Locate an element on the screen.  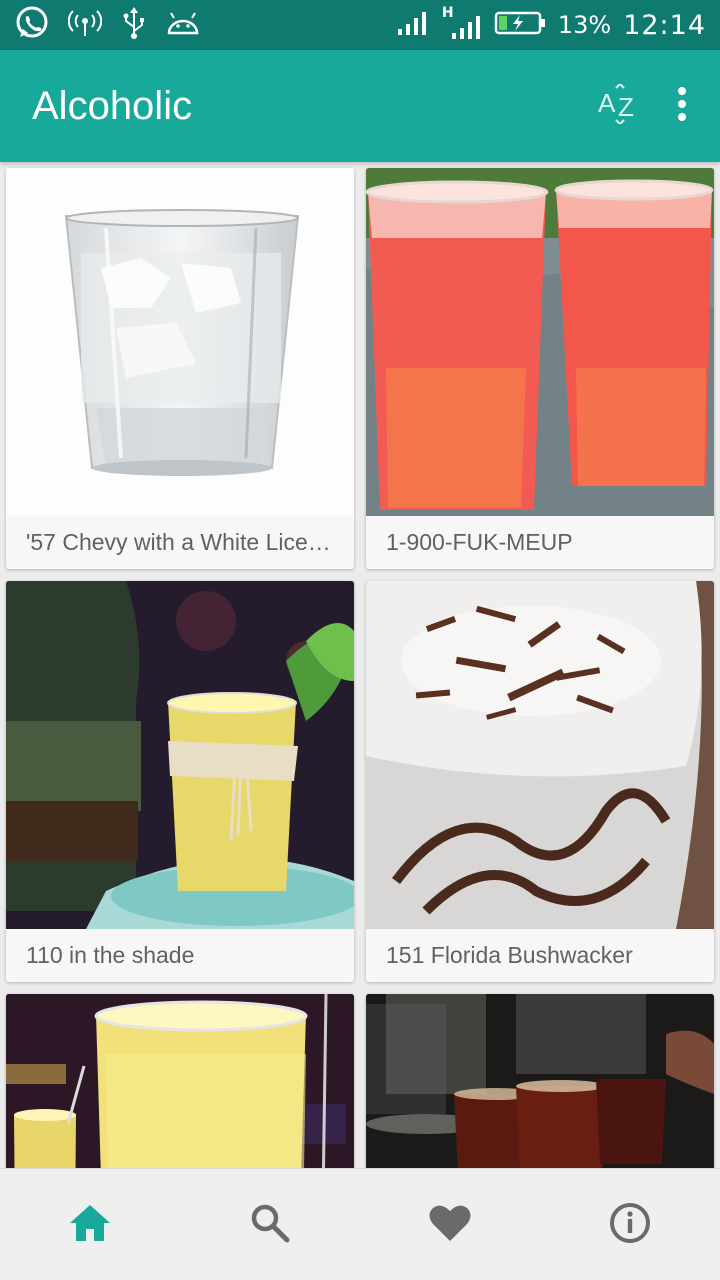
usb-icon is located at coordinates (134, 25).